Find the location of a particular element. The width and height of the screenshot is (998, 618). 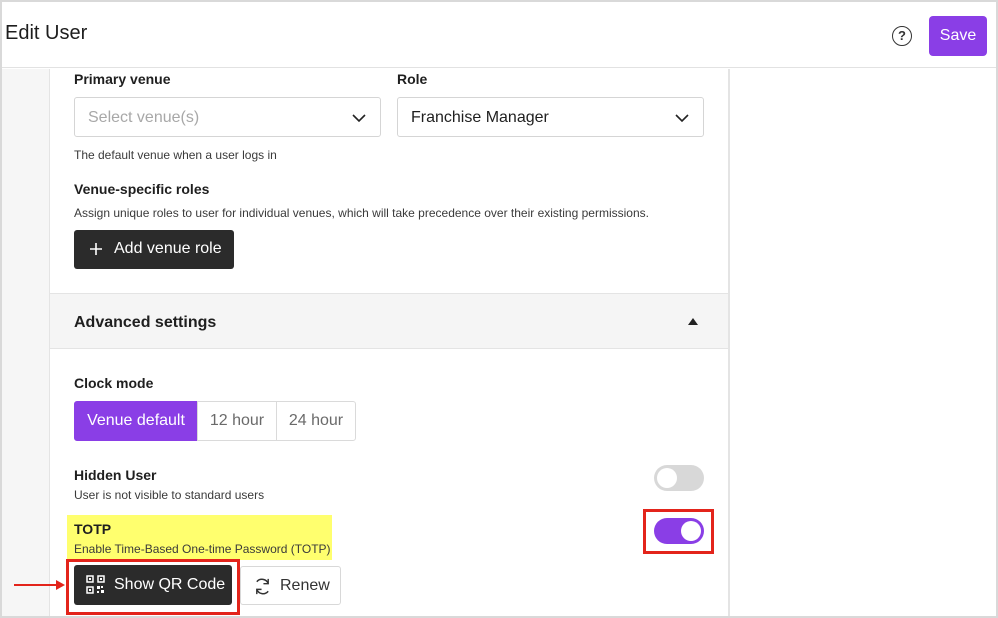

page-header: Edit User ? Save is located at coordinates (499, 35).